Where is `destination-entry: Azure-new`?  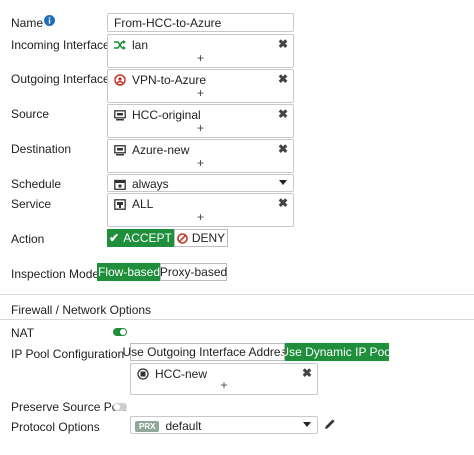
destination-entry: Azure-new is located at coordinates (151, 150).